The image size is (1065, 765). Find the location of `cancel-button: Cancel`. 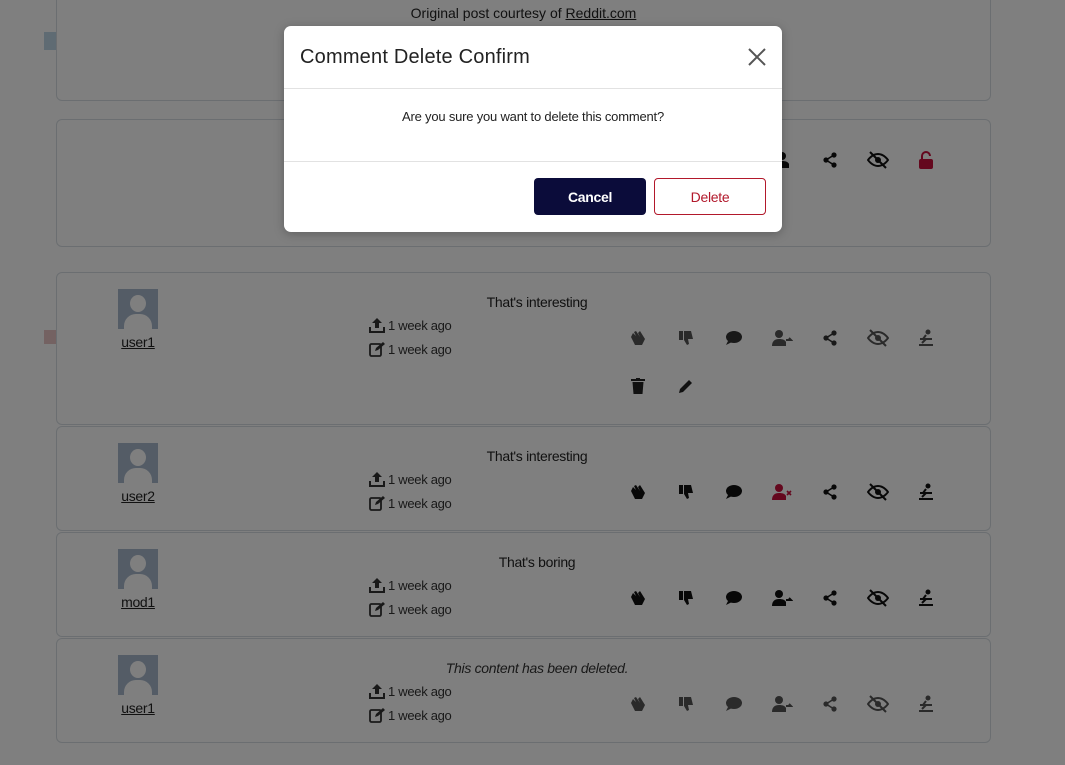

cancel-button: Cancel is located at coordinates (590, 196).